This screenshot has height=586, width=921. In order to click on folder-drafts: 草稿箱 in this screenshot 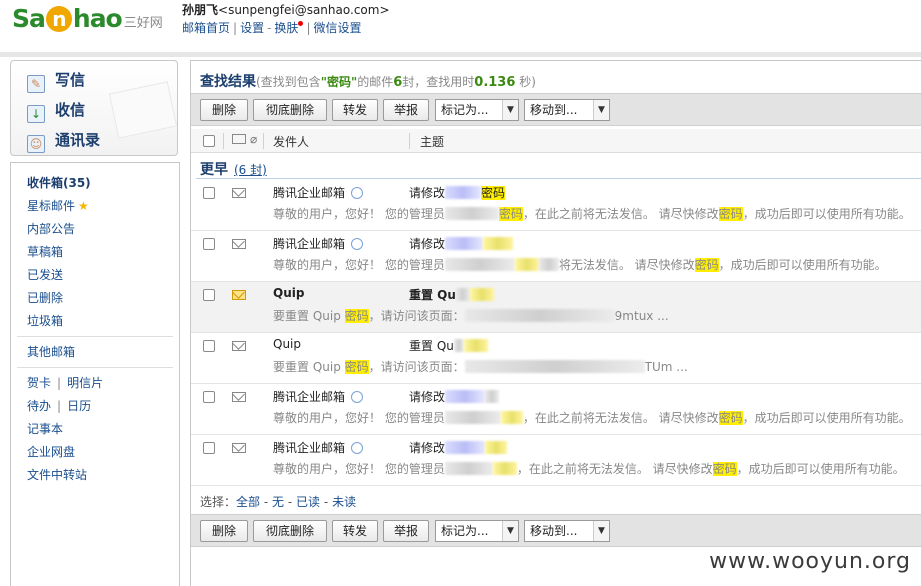, I will do `click(45, 251)`.